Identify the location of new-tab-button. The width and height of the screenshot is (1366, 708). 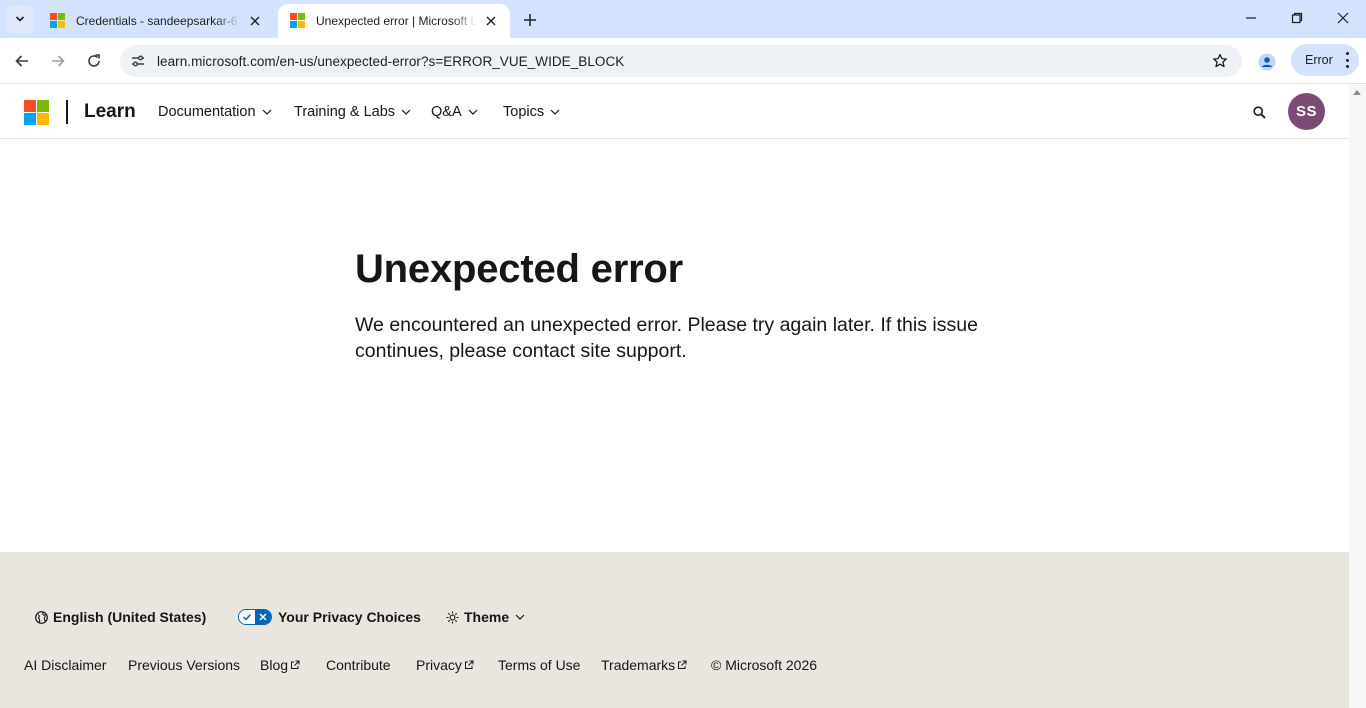
(530, 20).